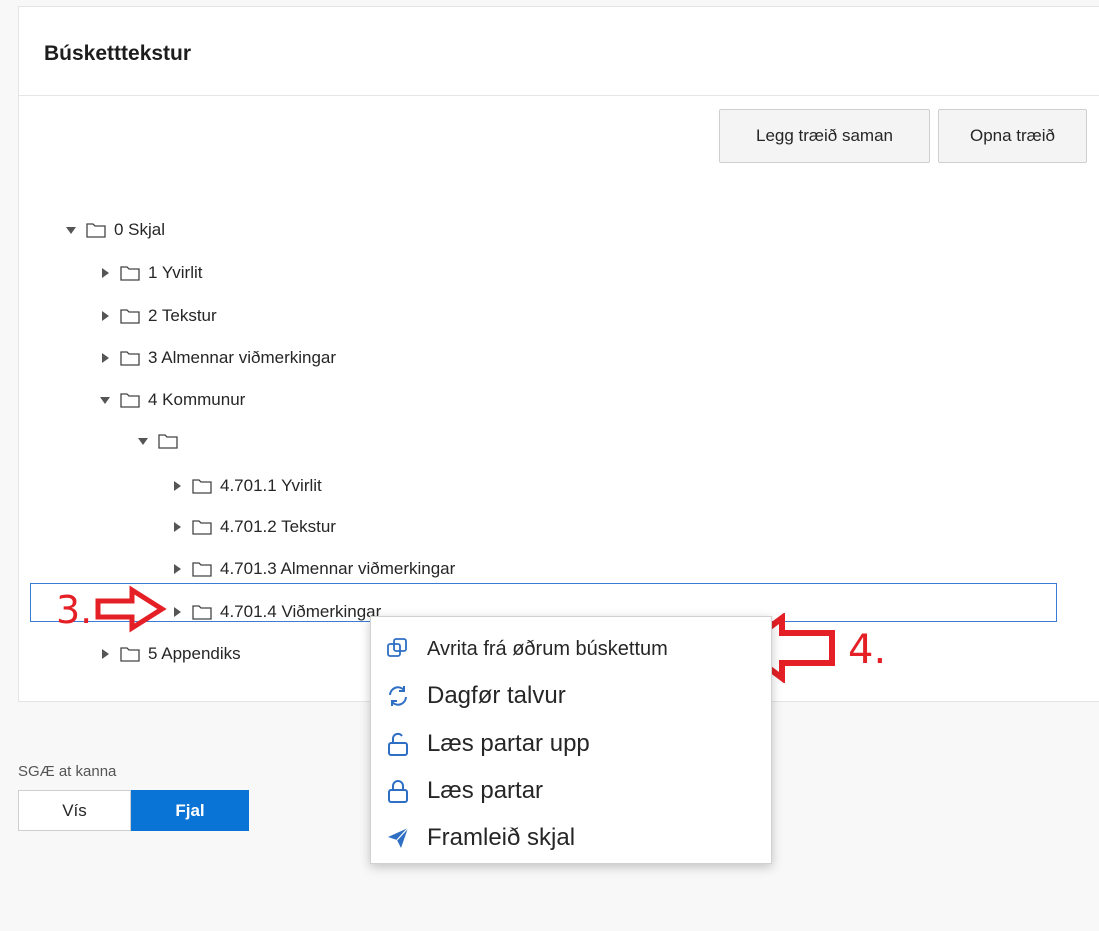 The width and height of the screenshot is (1099, 931). I want to click on tree-node: 4.701.1 Yvirlit, so click(247, 486).